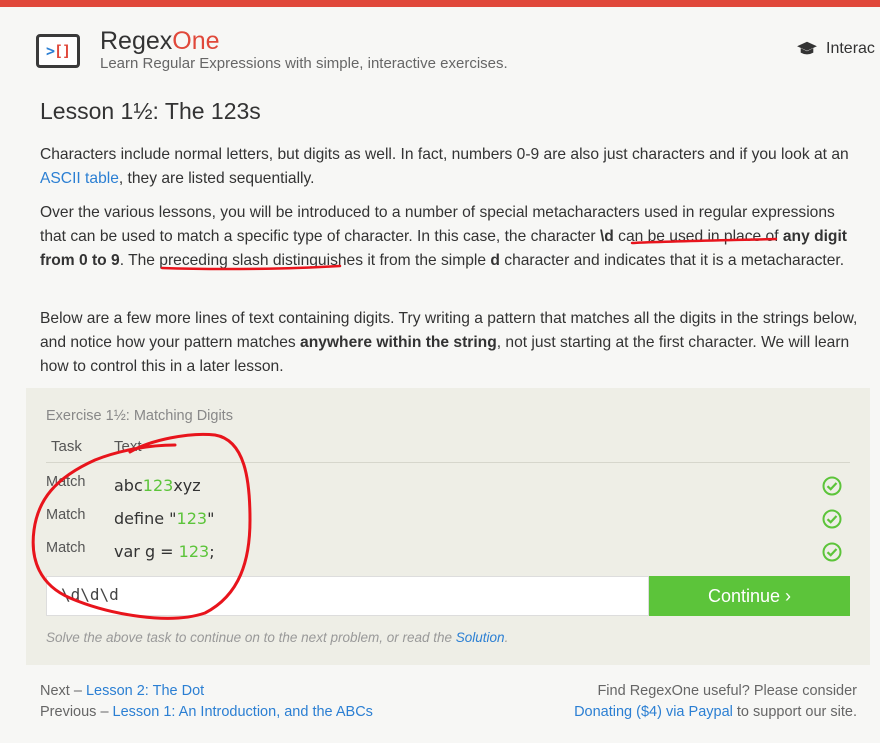 Image resolution: width=880 pixels, height=743 pixels. I want to click on table-divider, so click(448, 462).